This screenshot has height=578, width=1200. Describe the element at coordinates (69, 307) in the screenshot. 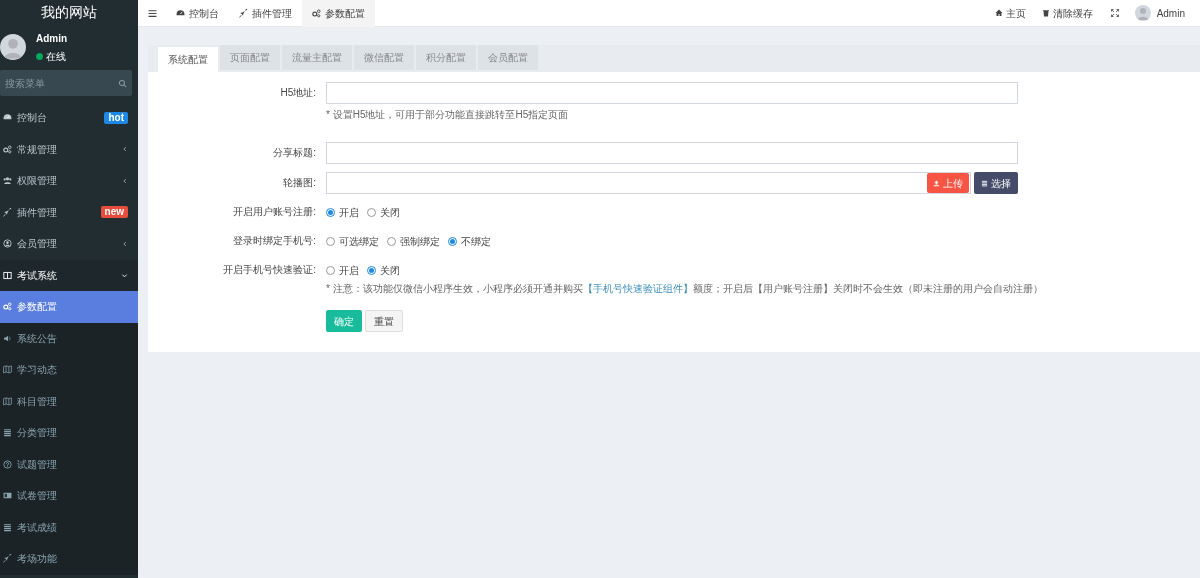

I see `sidebar-item: 参数配置` at that location.